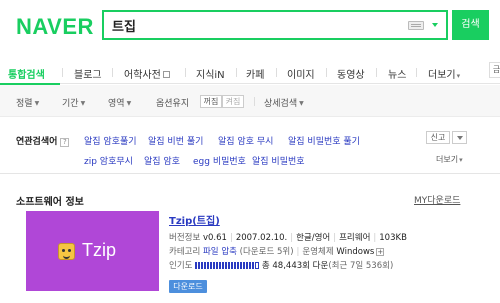  What do you see at coordinates (185, 252) in the screenshot?
I see `category-label: 카테고리` at bounding box center [185, 252].